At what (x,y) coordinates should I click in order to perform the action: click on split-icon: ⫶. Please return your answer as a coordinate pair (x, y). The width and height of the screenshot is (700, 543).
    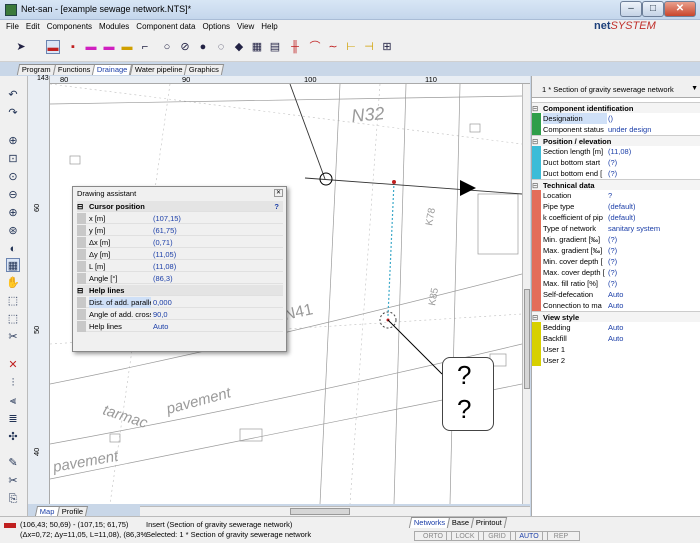
    Looking at the image, I should click on (13, 383).